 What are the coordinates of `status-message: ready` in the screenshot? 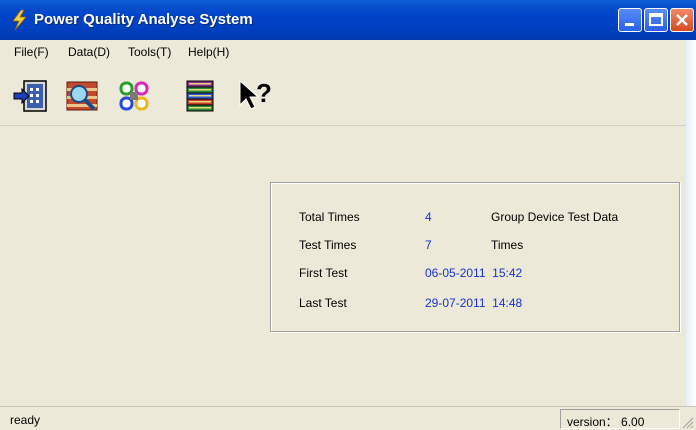 It's located at (25, 420).